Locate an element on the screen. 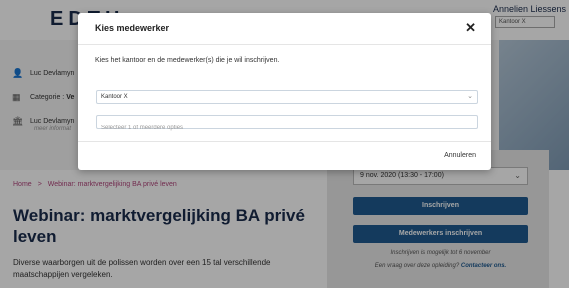  office-select-value: Kantoor X is located at coordinates (114, 97).